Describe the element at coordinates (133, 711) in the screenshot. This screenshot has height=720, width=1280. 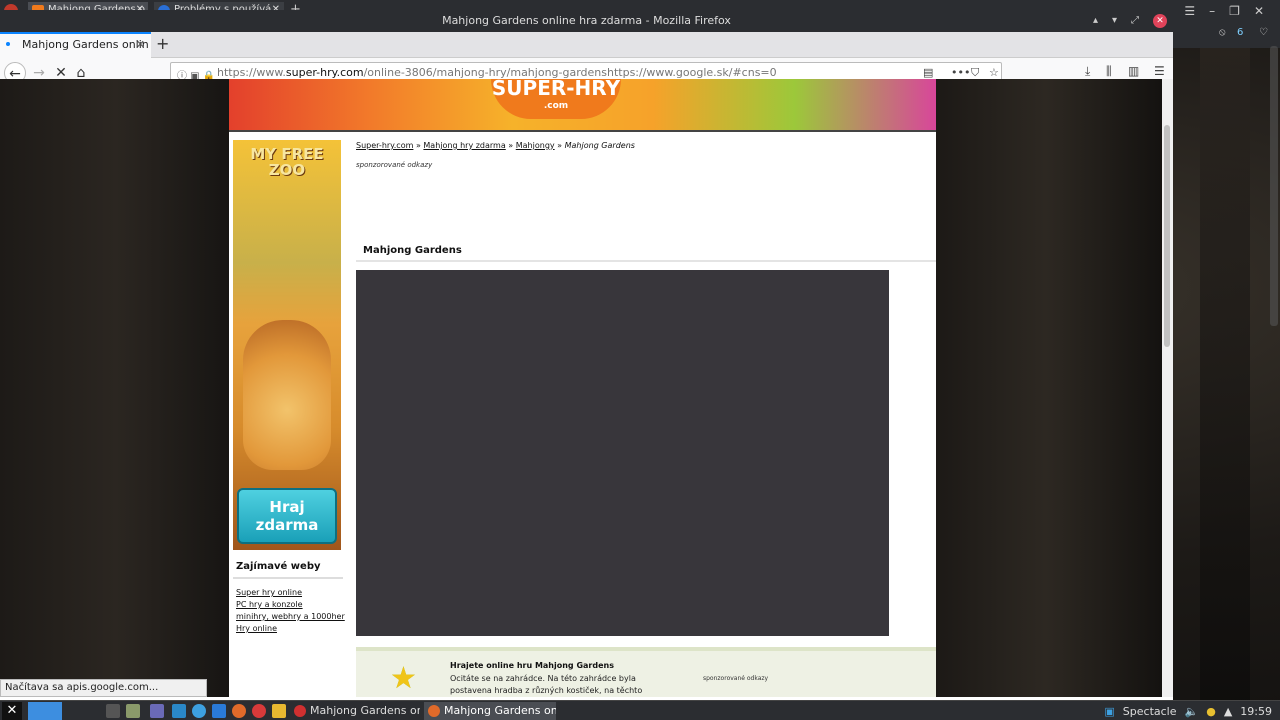
I see `files-icon` at that location.